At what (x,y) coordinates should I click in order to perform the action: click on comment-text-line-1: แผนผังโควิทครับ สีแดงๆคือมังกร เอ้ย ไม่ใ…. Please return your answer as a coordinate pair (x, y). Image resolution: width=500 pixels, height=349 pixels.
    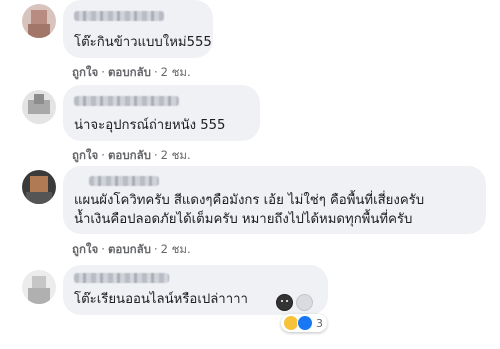
    Looking at the image, I should click on (249, 200).